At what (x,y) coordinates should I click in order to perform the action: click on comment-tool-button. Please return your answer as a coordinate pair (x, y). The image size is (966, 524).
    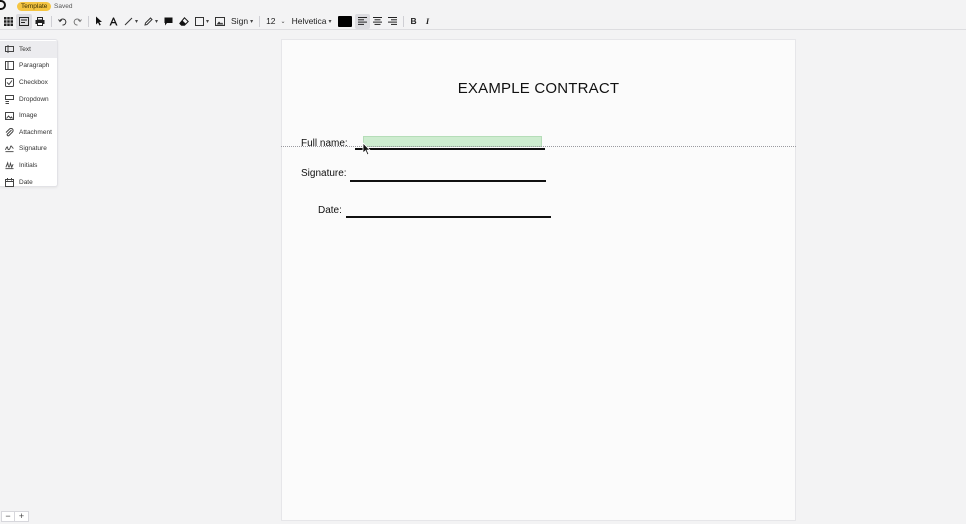
    Looking at the image, I should click on (168, 21).